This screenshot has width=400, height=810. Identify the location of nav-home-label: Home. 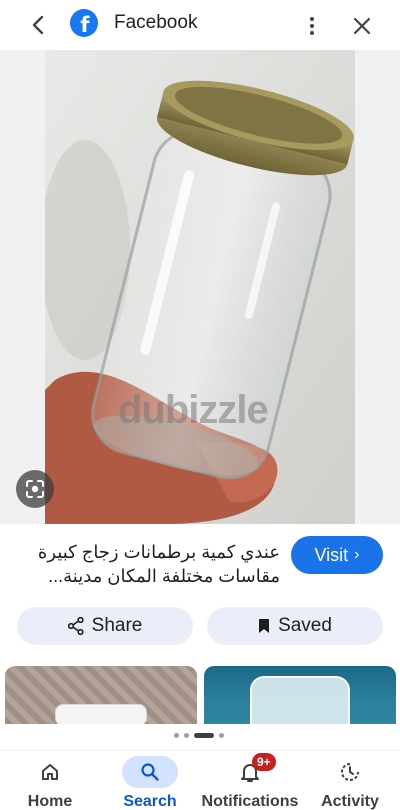
(50, 801).